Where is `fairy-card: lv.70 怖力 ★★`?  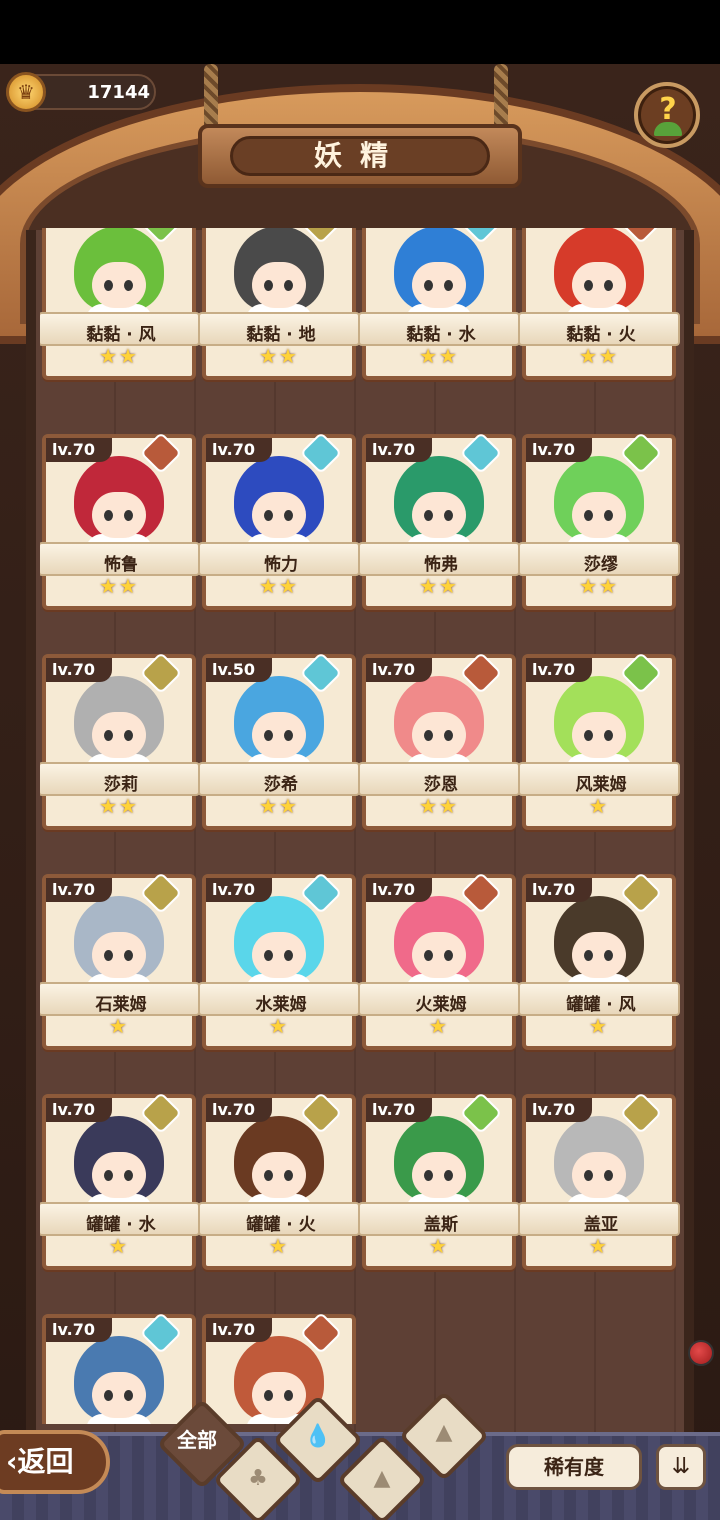 fairy-card: lv.70 怖力 ★★ is located at coordinates (279, 522).